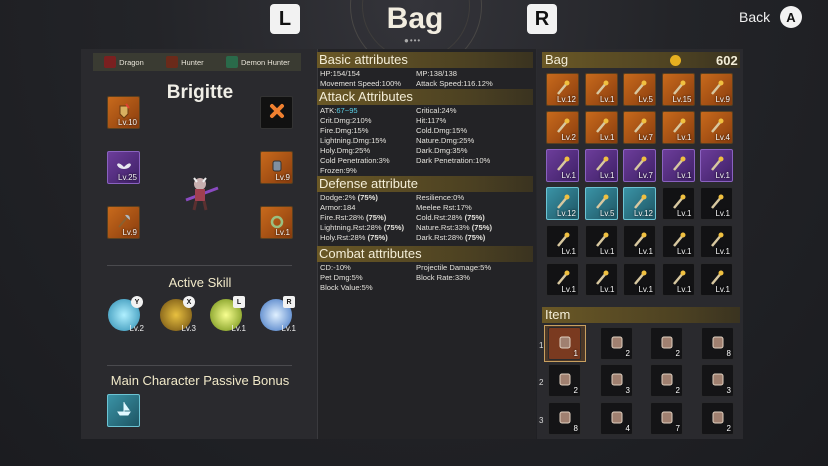  I want to click on stat-holy-dmg: Holy.Dmg:25%, so click(345, 150).